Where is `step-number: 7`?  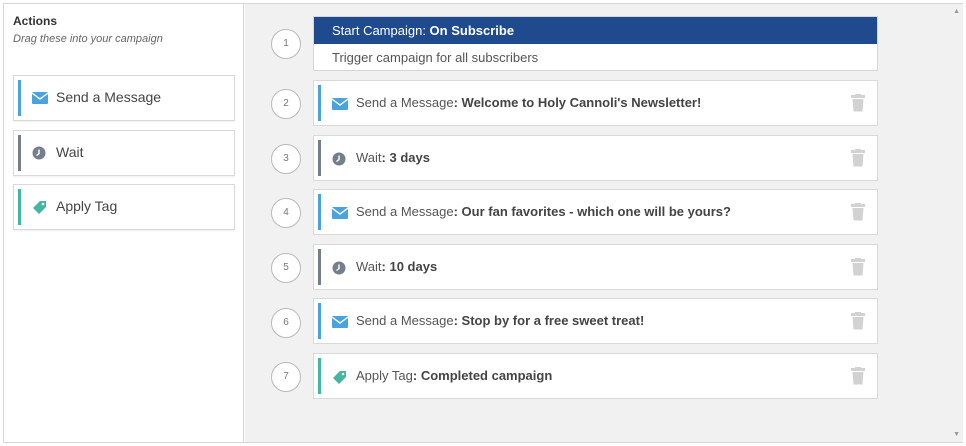 step-number: 7 is located at coordinates (286, 377).